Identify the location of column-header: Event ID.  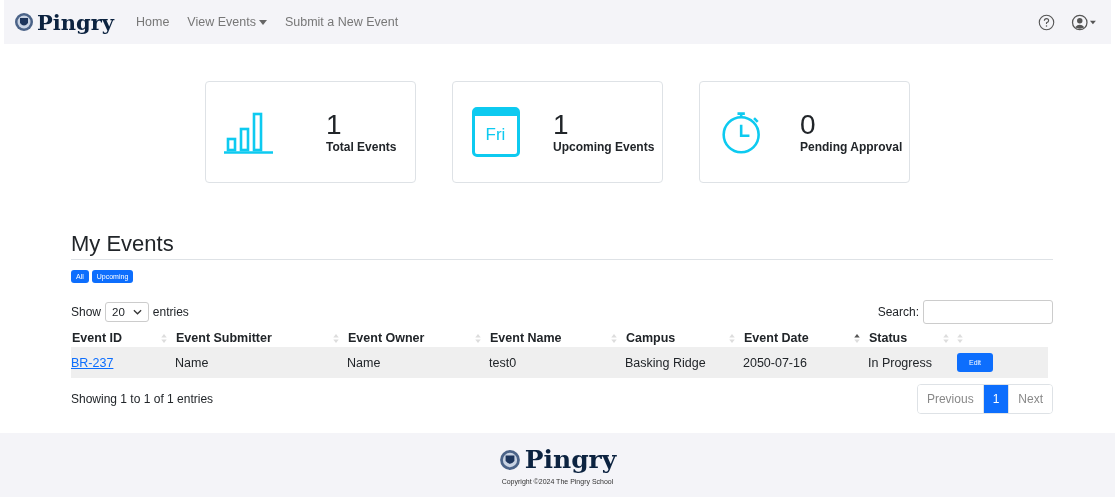
(96, 338).